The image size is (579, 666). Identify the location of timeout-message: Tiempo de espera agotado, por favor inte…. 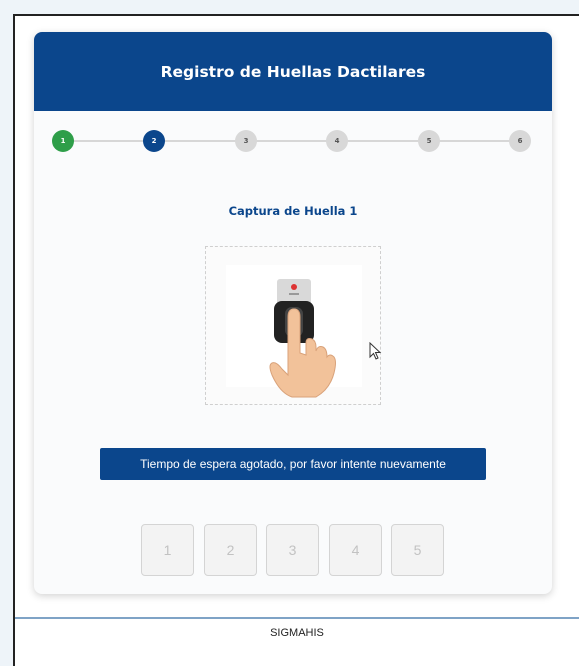
(293, 464).